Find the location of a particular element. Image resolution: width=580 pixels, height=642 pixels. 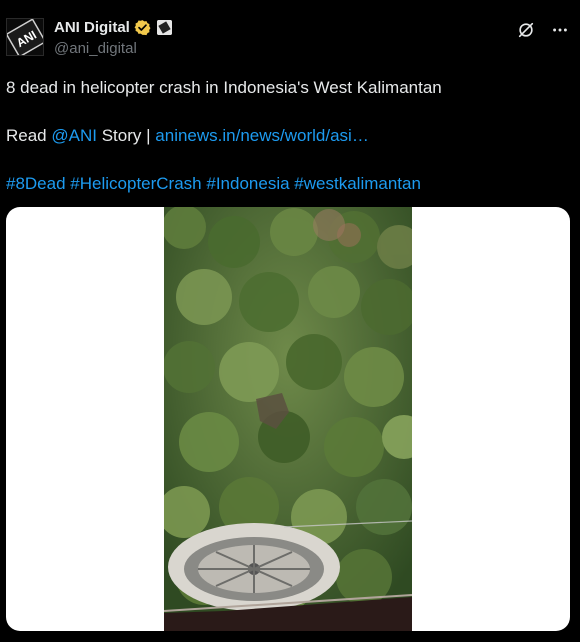

mention-link: @ANI is located at coordinates (74, 135).